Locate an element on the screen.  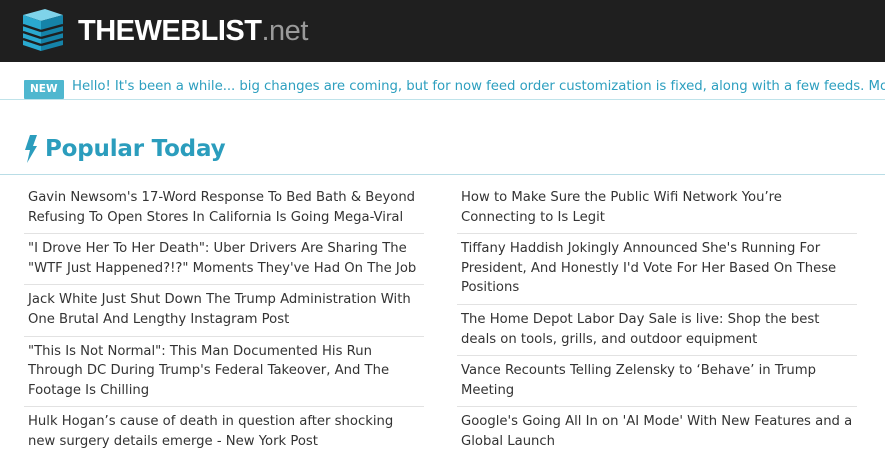
section-title: Popular Today is located at coordinates (135, 149).